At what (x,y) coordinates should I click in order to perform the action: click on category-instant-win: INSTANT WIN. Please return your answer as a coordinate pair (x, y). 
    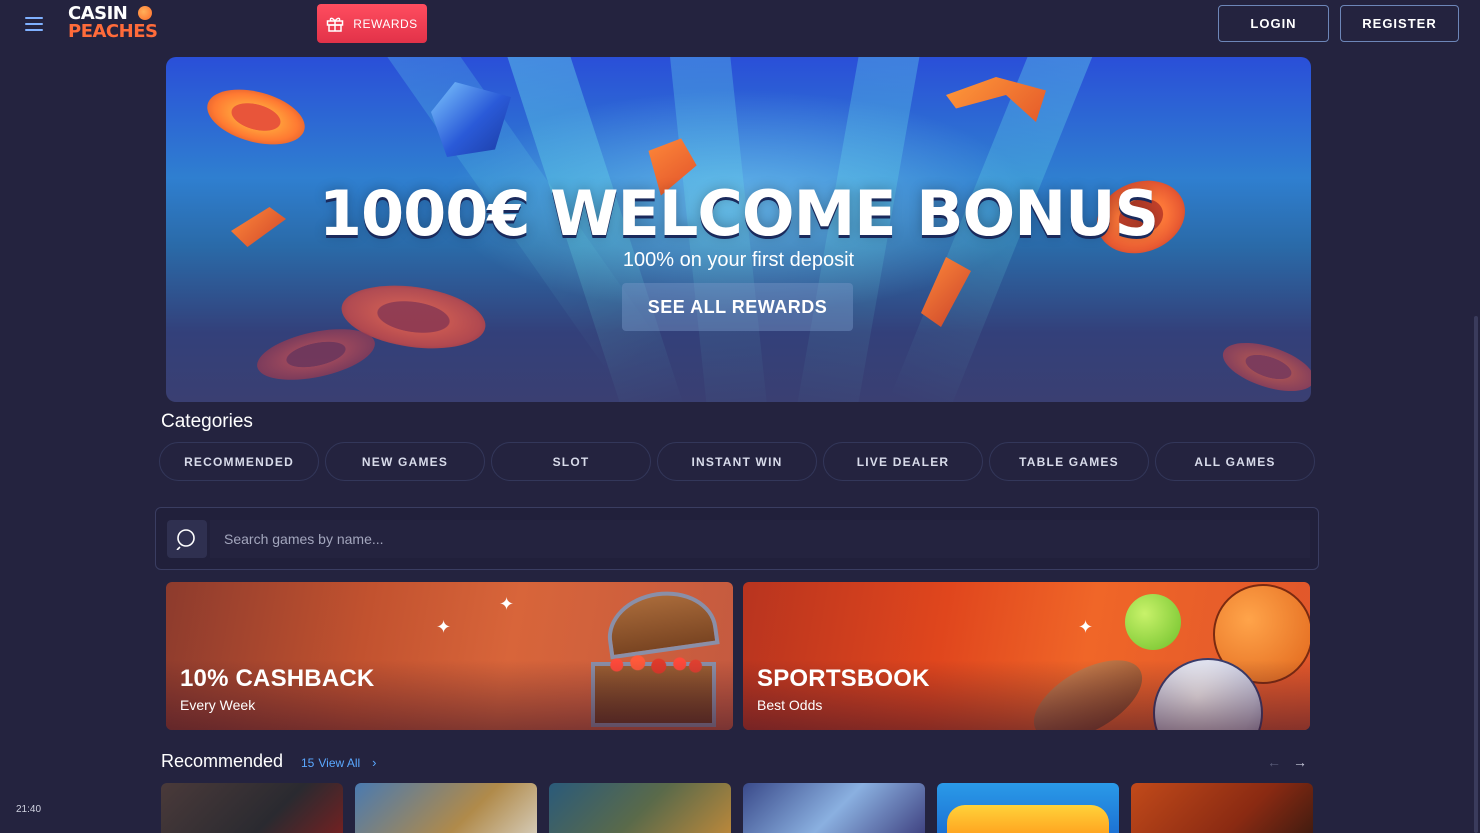
    Looking at the image, I should click on (737, 461).